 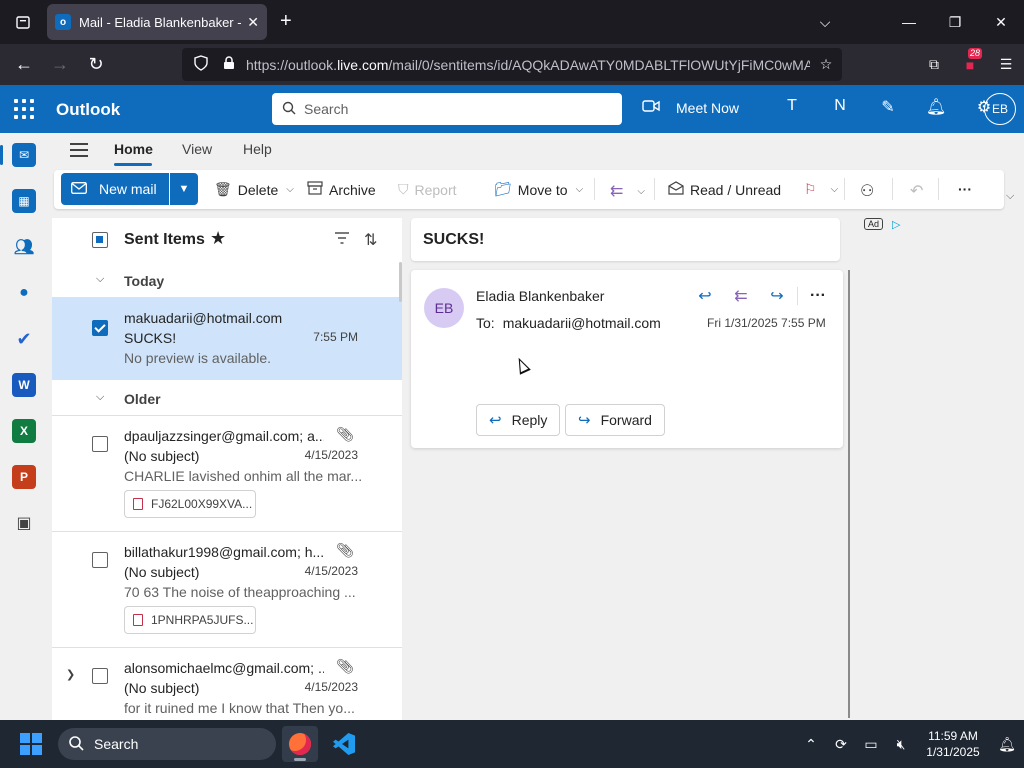 I want to click on search-input: Search, so click(x=447, y=109).